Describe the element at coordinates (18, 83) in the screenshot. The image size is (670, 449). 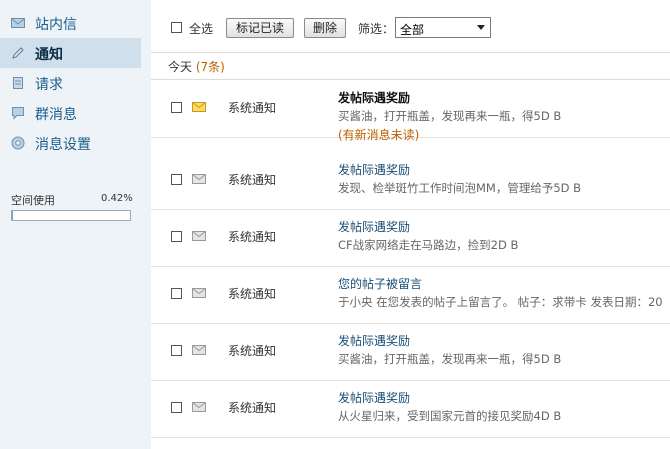
I see `document-icon` at that location.